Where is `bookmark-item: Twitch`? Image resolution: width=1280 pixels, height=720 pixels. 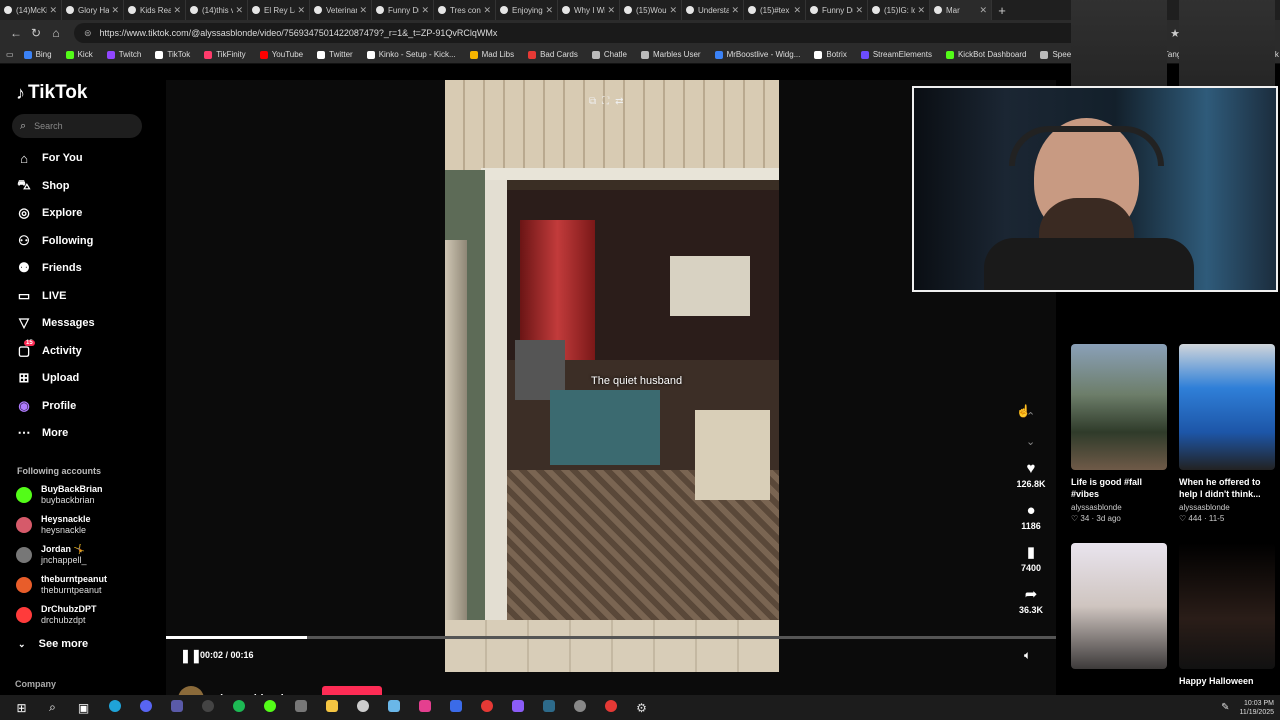
bookmark-item: Twitch is located at coordinates (123, 54).